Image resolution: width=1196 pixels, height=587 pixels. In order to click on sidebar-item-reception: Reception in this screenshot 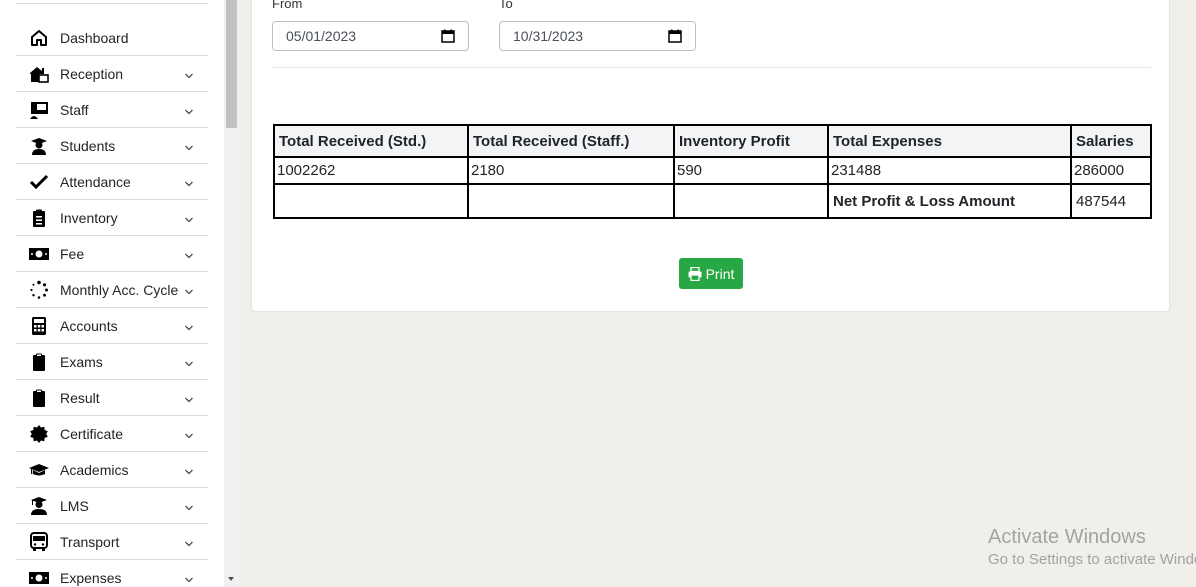, I will do `click(112, 74)`.